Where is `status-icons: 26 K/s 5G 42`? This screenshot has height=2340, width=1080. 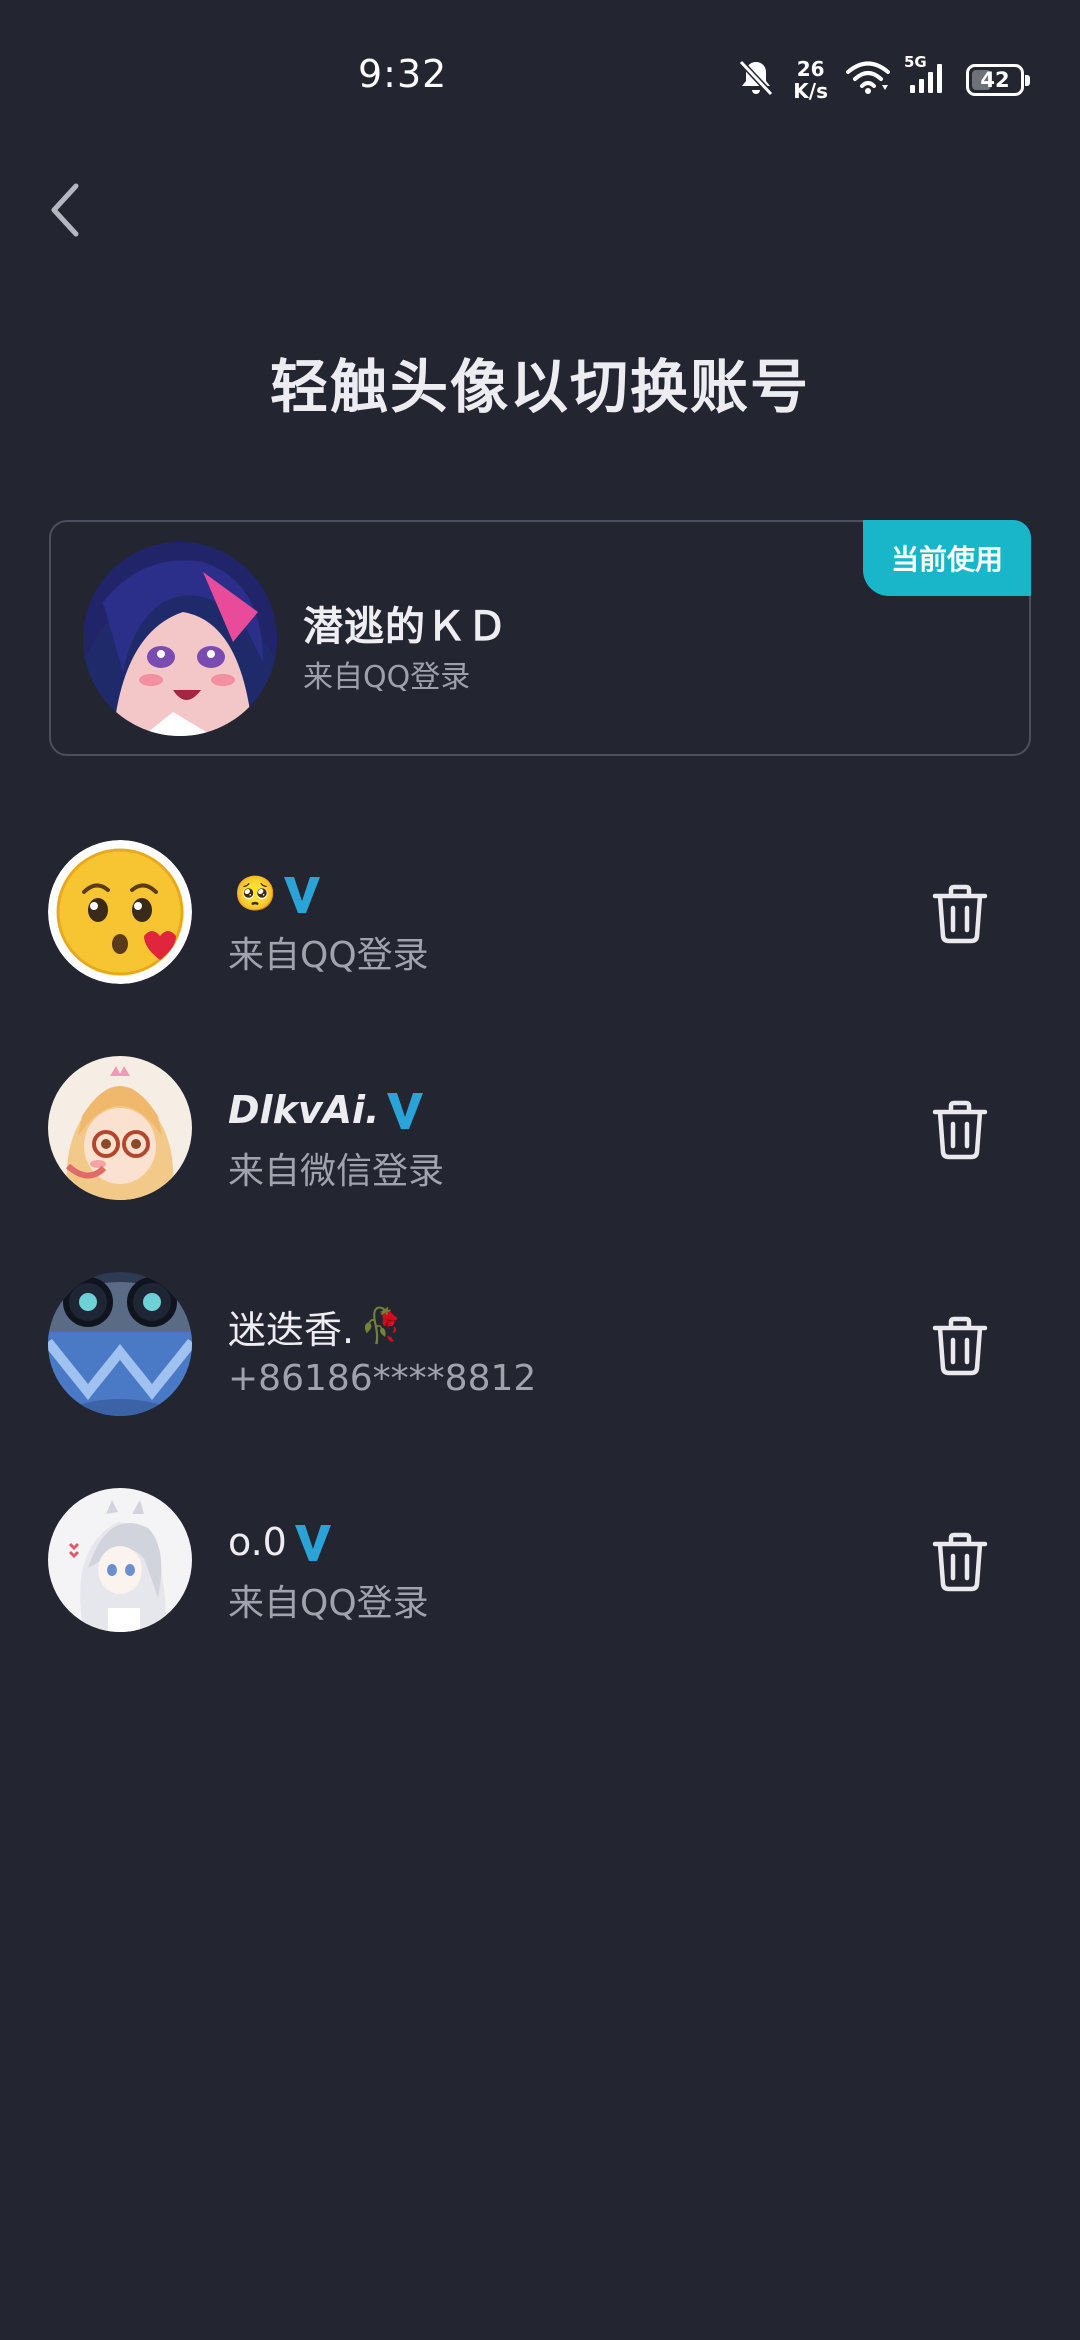
status-icons: 26 K/s 5G 42 is located at coordinates (883, 78).